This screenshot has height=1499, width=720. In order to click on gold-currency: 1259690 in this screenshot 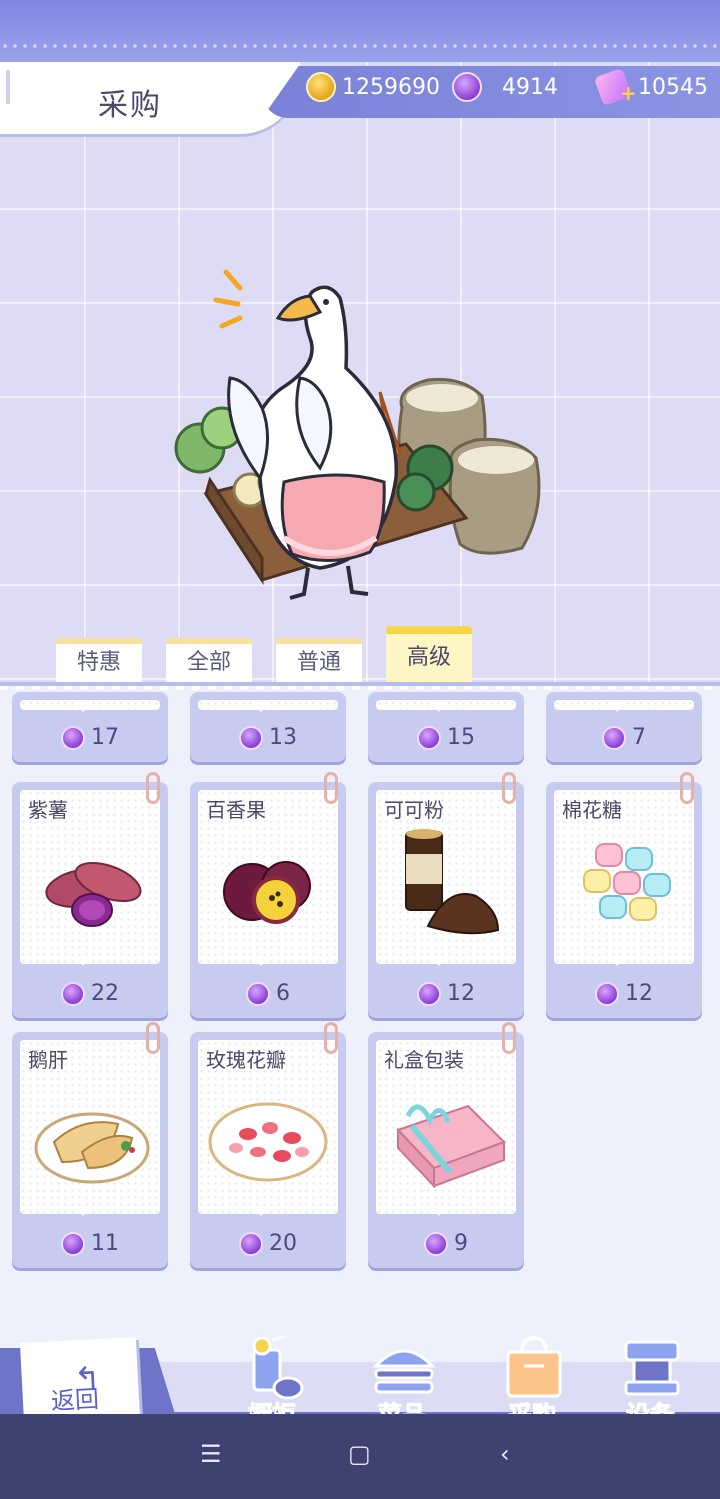, I will do `click(373, 87)`.